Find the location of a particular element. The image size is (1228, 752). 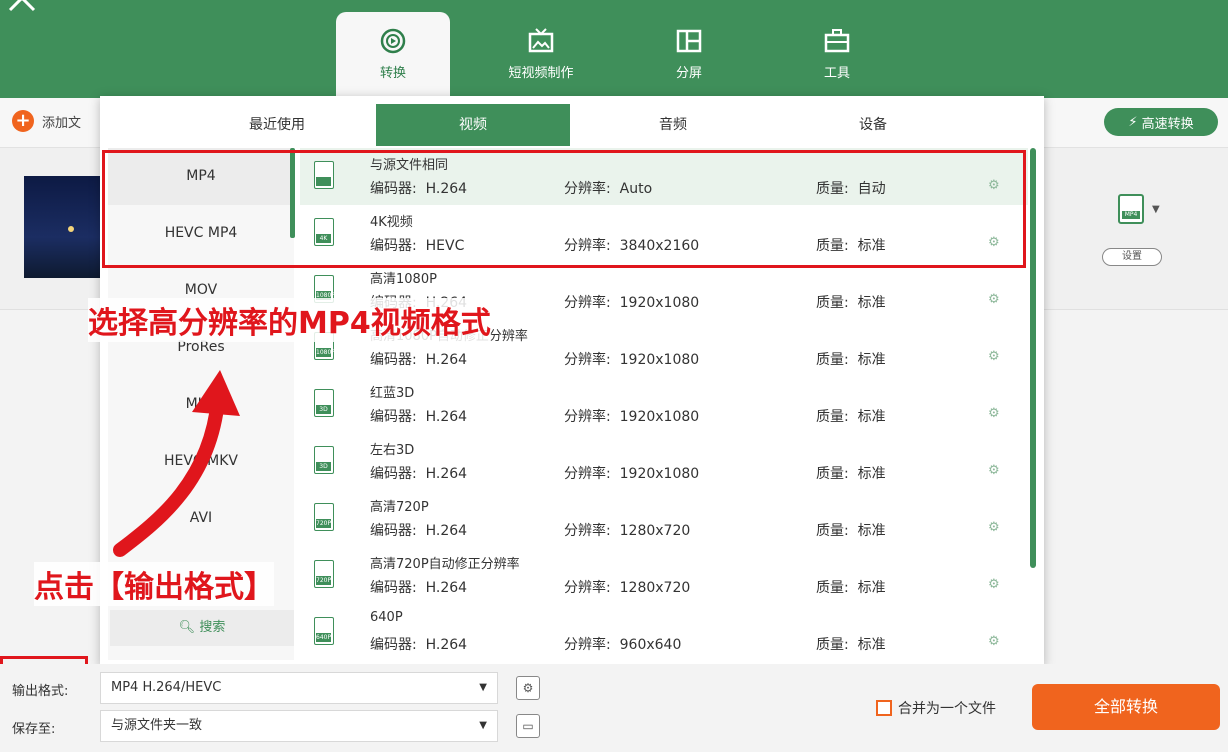

checkbox-icon is located at coordinates (884, 708).